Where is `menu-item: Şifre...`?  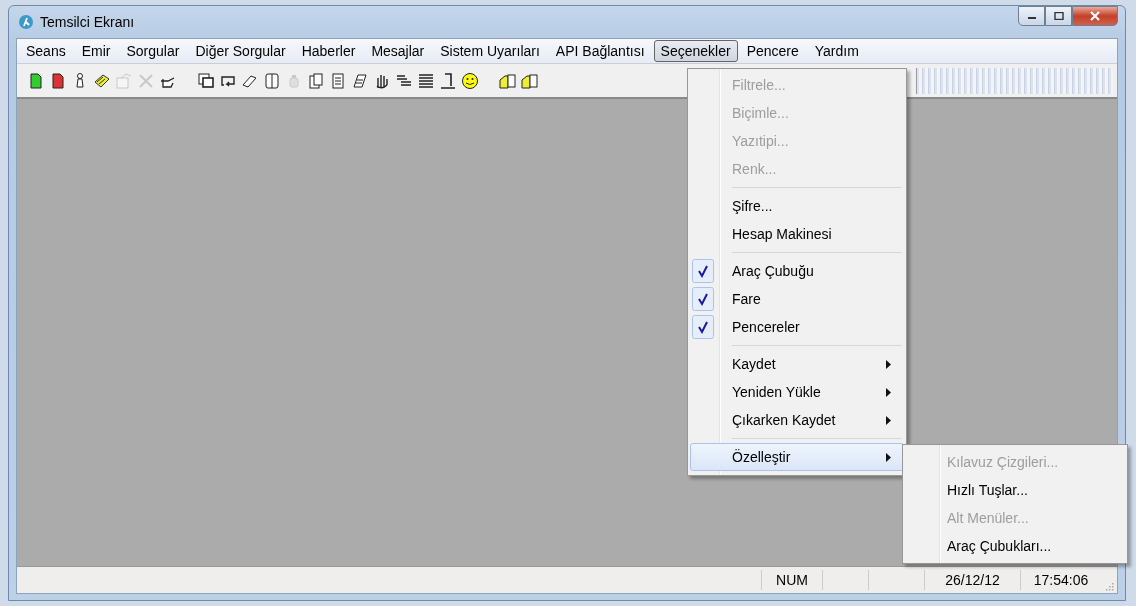
menu-item: Şifre... is located at coordinates (797, 206).